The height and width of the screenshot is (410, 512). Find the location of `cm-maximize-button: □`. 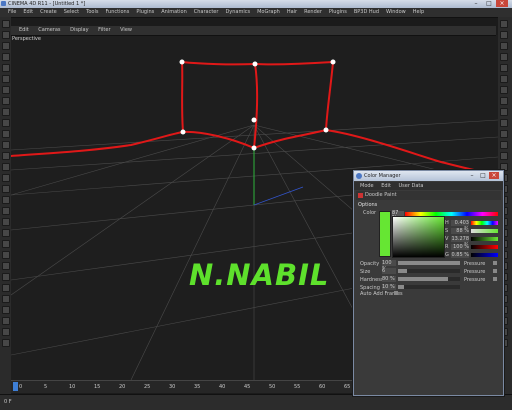

cm-maximize-button: □ is located at coordinates (483, 175).